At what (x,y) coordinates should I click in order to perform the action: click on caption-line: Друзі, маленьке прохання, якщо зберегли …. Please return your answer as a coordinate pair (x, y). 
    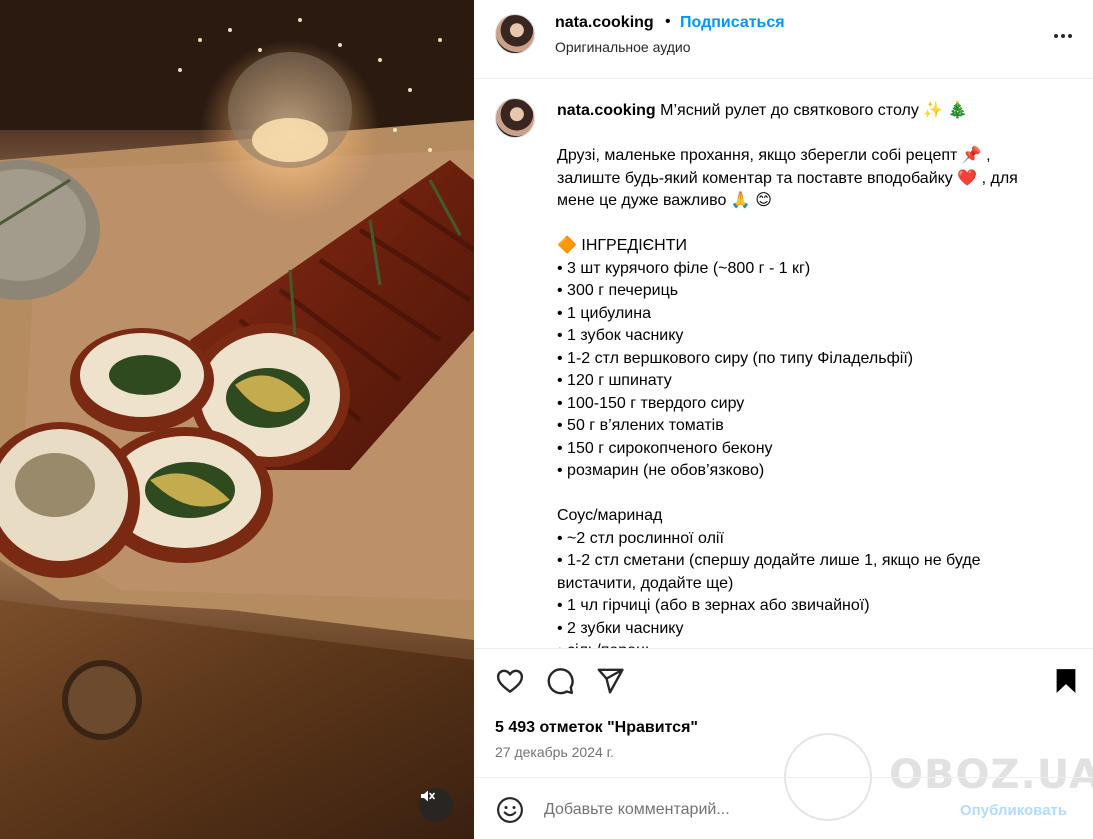
    Looking at the image, I should click on (774, 155).